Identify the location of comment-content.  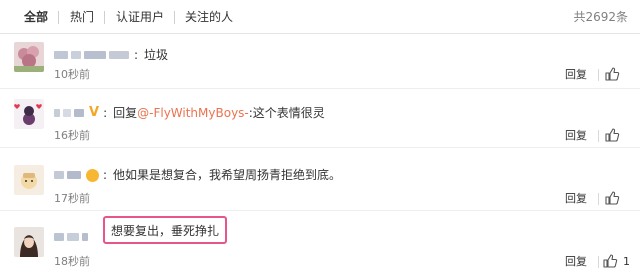
(72, 237).